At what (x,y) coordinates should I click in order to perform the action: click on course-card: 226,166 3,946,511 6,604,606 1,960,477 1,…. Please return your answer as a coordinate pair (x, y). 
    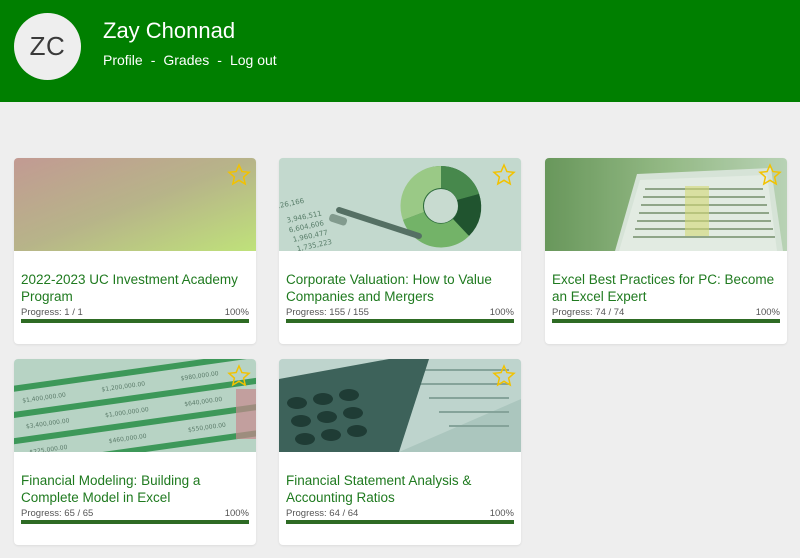
    Looking at the image, I should click on (400, 251).